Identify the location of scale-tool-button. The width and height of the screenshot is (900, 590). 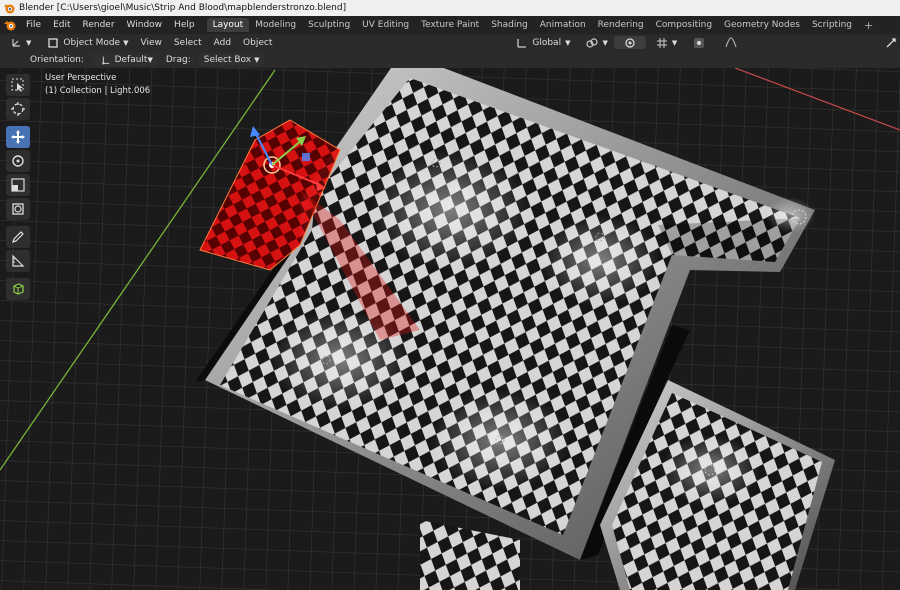
(18, 185).